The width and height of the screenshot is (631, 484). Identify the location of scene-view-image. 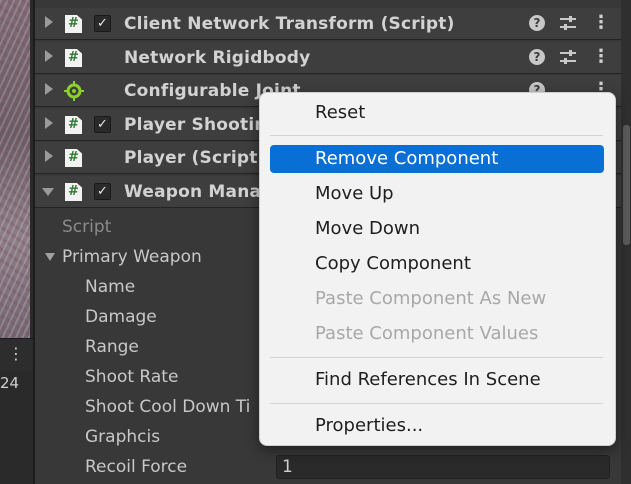
(15, 169).